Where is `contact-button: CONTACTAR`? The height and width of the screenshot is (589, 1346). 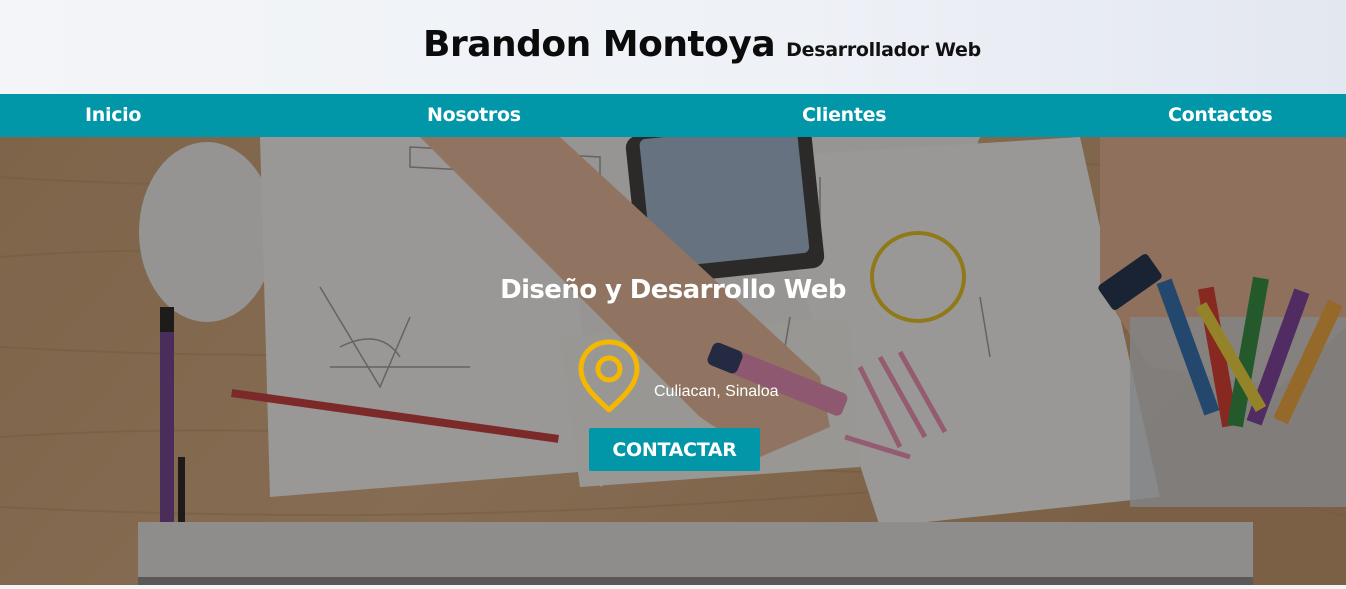
contact-button: CONTACTAR is located at coordinates (674, 449).